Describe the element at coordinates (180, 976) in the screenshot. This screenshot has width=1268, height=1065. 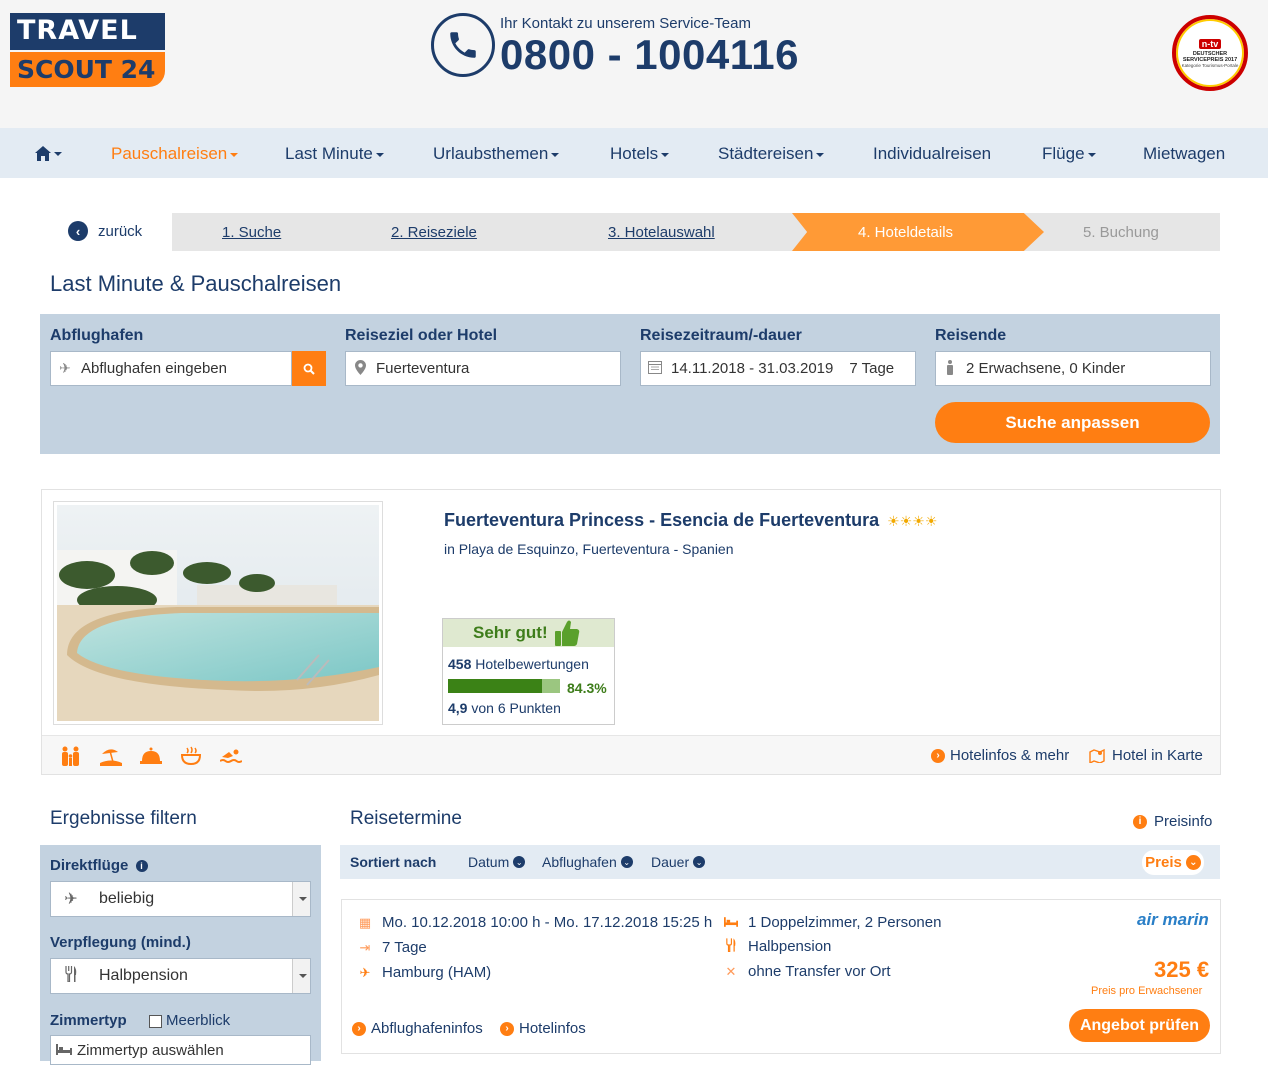
I see `board-select: Halbpension` at that location.